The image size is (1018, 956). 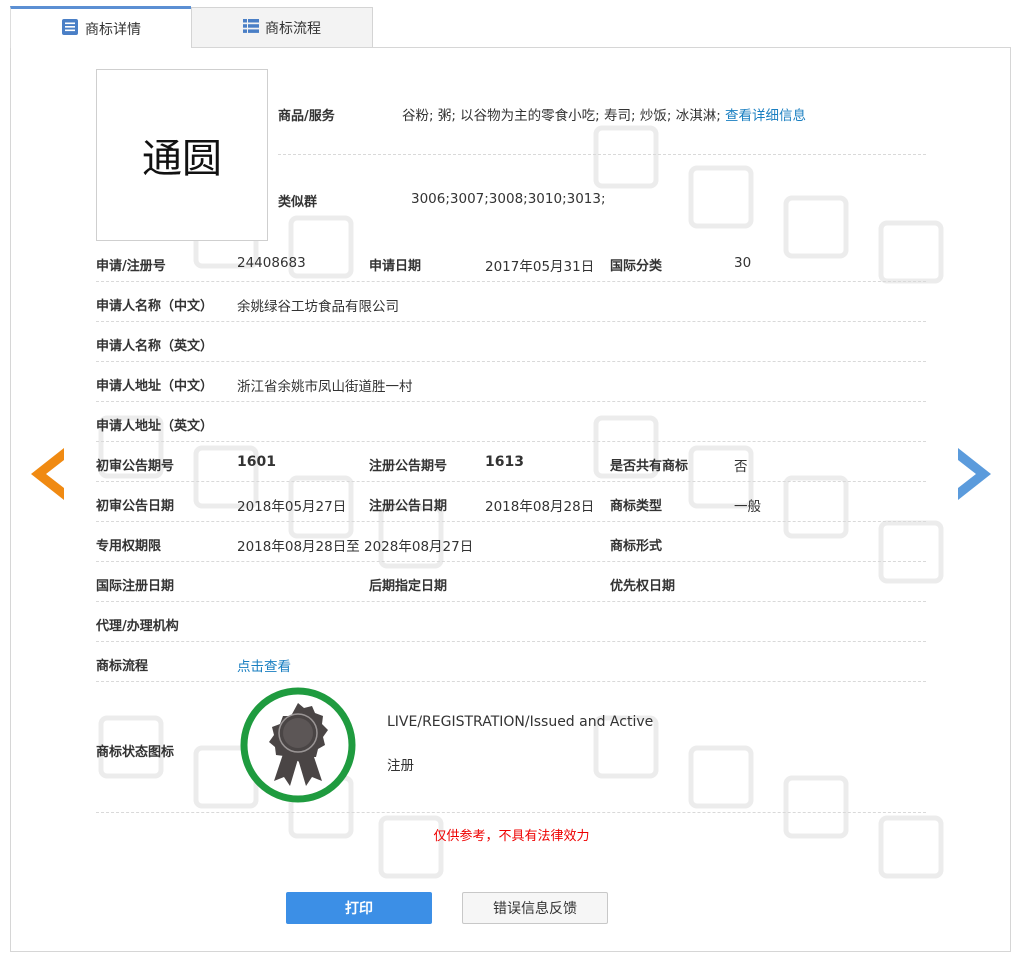 I want to click on applicant-cn-label: 申请人名称（中文）, so click(x=155, y=306).